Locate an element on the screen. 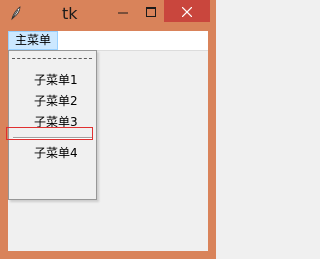 The image size is (320, 259). minimize-icon is located at coordinates (123, 11).